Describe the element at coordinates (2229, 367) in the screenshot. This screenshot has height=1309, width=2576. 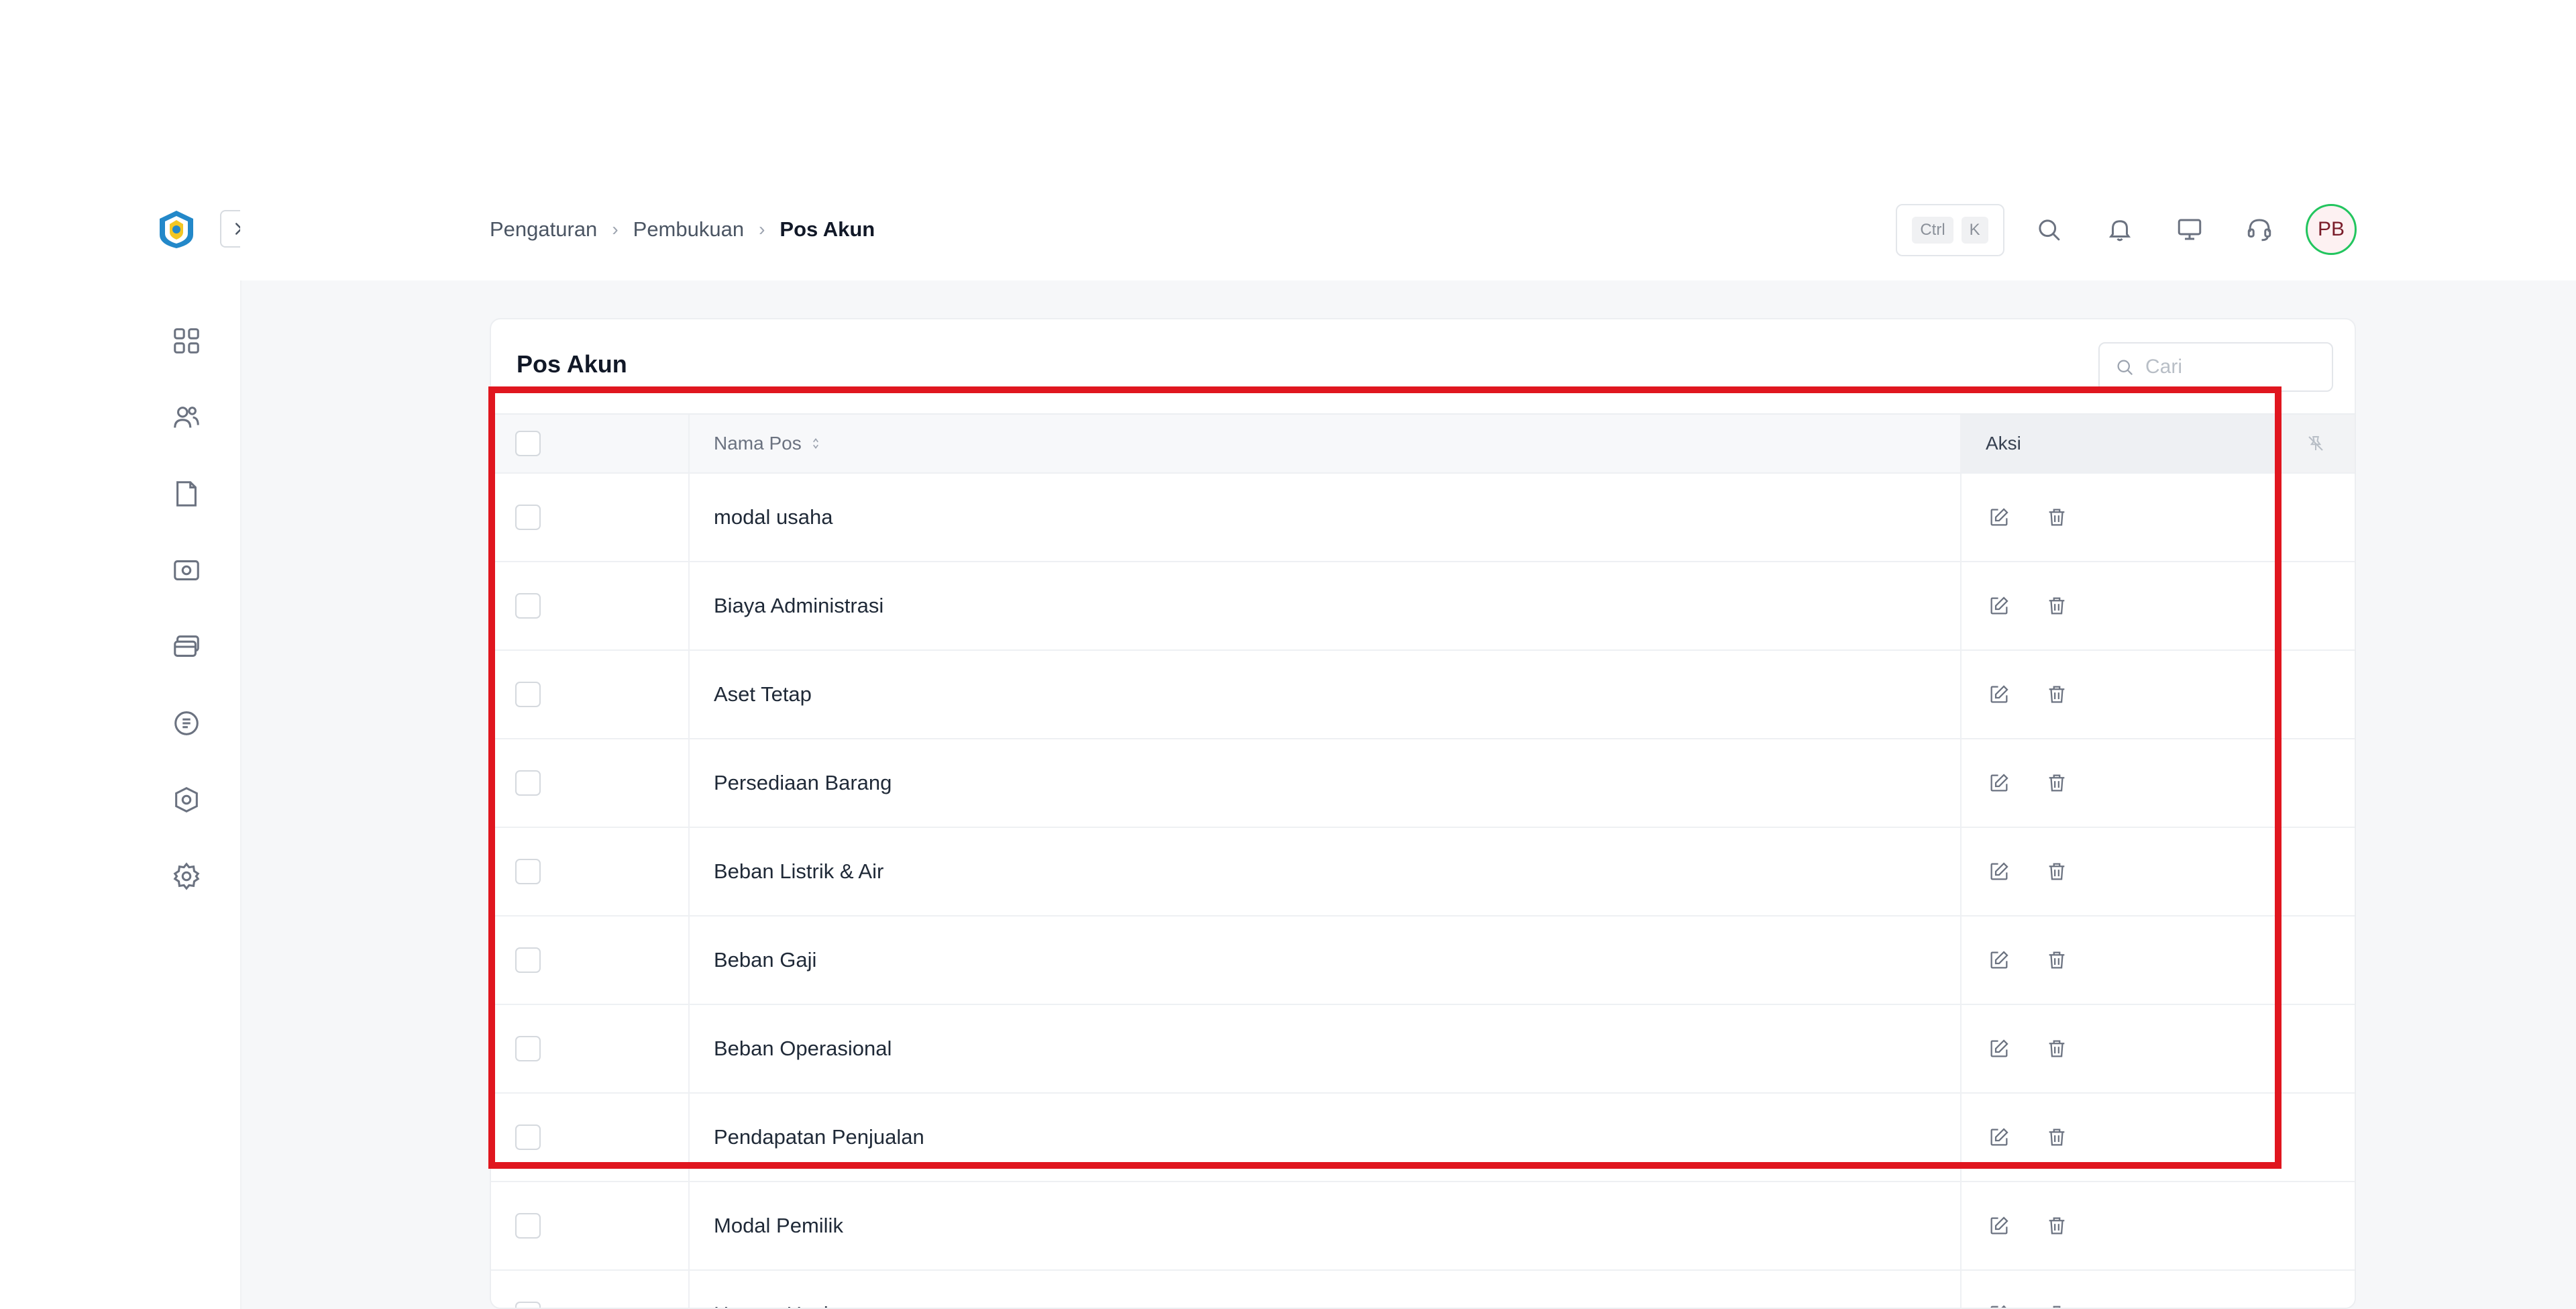
I see `search-input` at that location.